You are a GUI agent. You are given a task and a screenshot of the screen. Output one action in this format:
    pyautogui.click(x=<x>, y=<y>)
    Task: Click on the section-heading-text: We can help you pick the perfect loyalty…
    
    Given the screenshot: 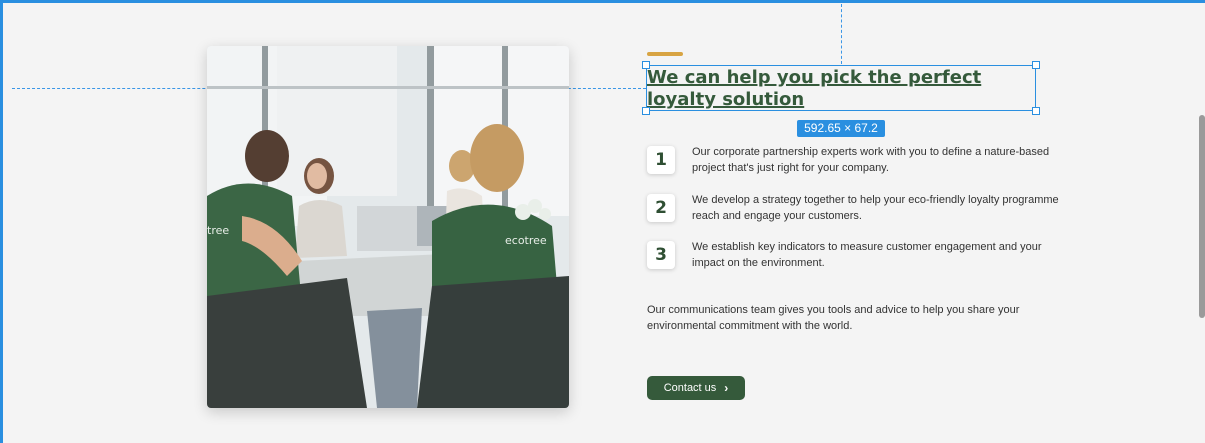 What is the action you would take?
    pyautogui.click(x=814, y=88)
    